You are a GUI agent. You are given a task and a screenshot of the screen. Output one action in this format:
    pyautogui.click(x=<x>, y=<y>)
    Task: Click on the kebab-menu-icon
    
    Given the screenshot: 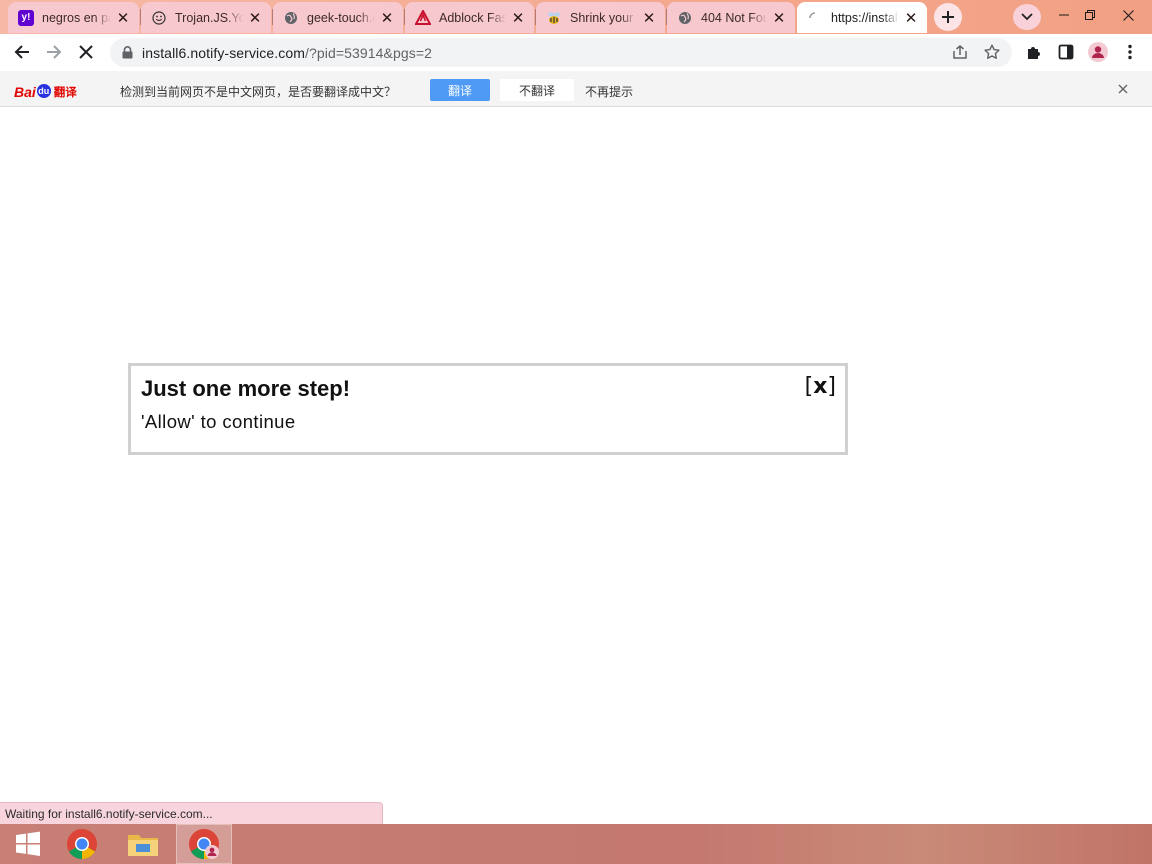 What is the action you would take?
    pyautogui.click(x=1130, y=52)
    